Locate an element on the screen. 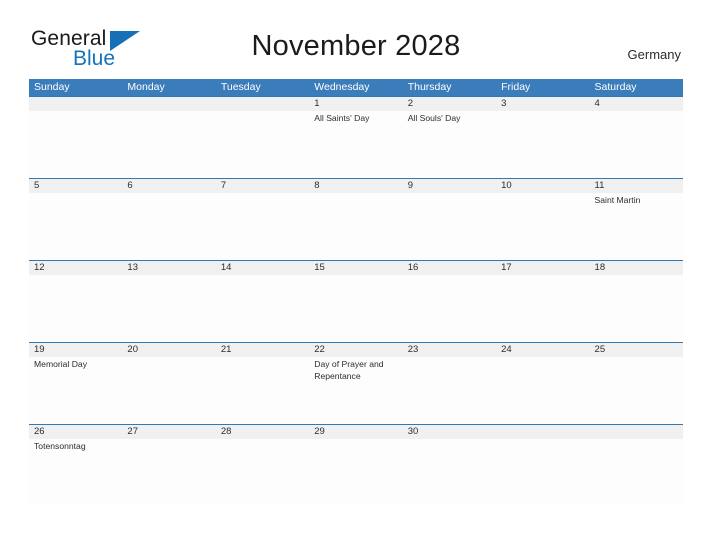  day-number: 25 is located at coordinates (636, 350).